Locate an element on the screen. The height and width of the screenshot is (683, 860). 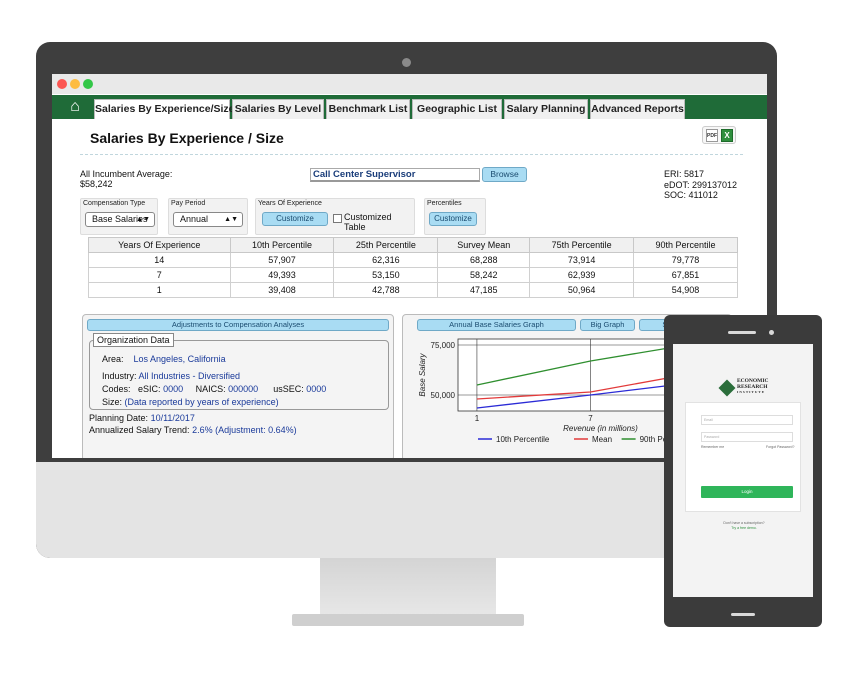
percentiles-customize-button: Customize is located at coordinates (453, 219).